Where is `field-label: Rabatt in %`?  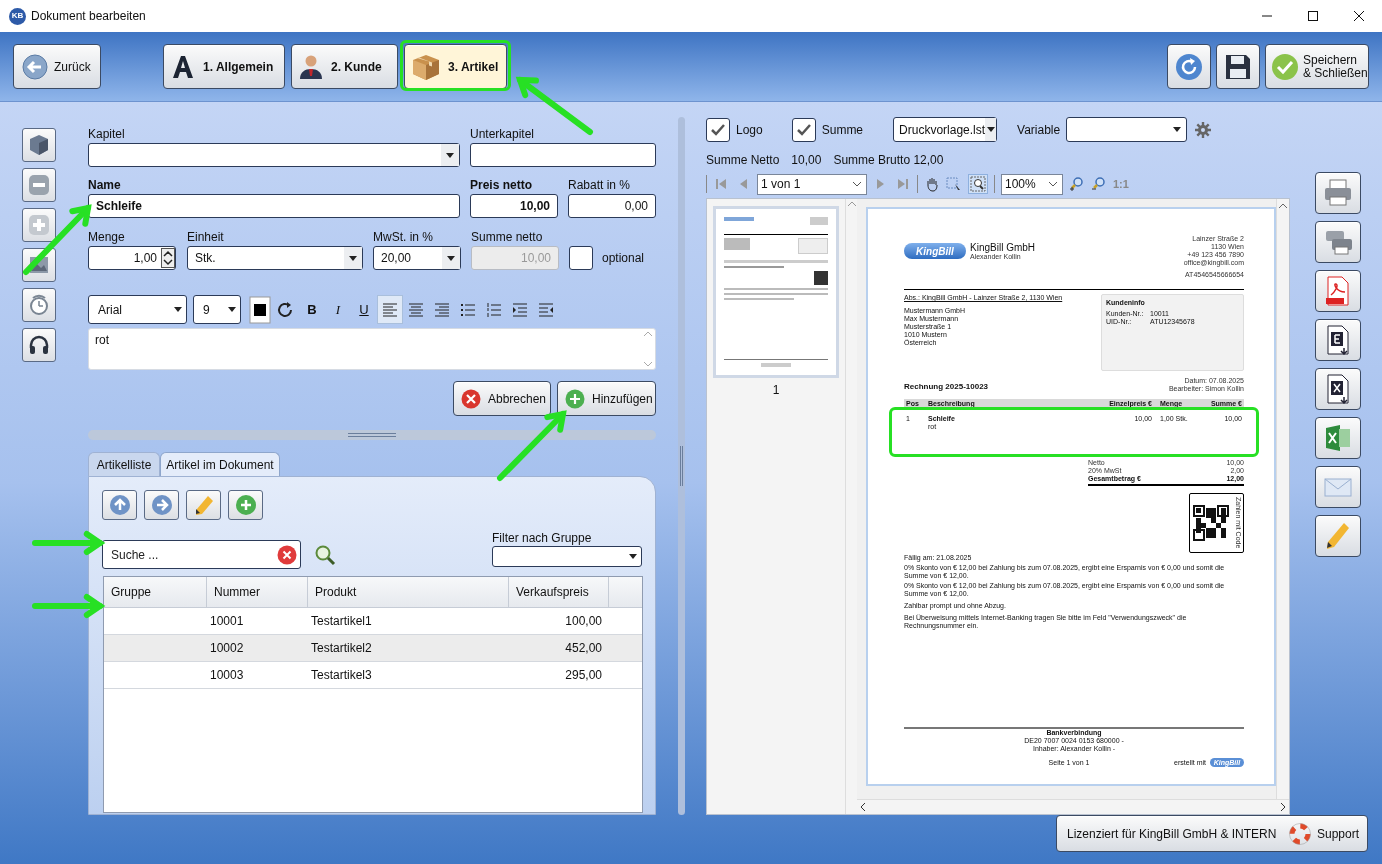
field-label: Rabatt in % is located at coordinates (600, 185).